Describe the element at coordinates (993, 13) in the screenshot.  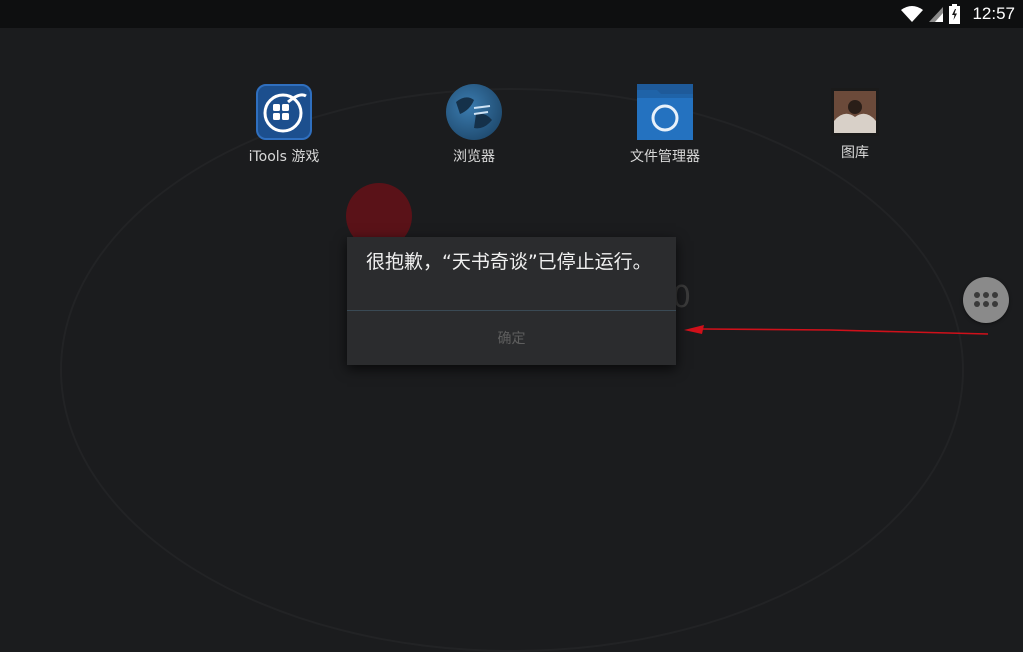
I see `clock: 12:57` at that location.